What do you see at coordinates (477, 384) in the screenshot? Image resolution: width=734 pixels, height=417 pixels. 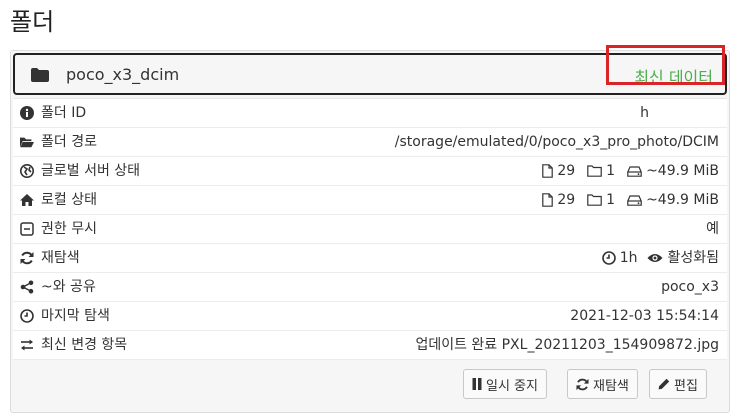 I see `pause-icon` at bounding box center [477, 384].